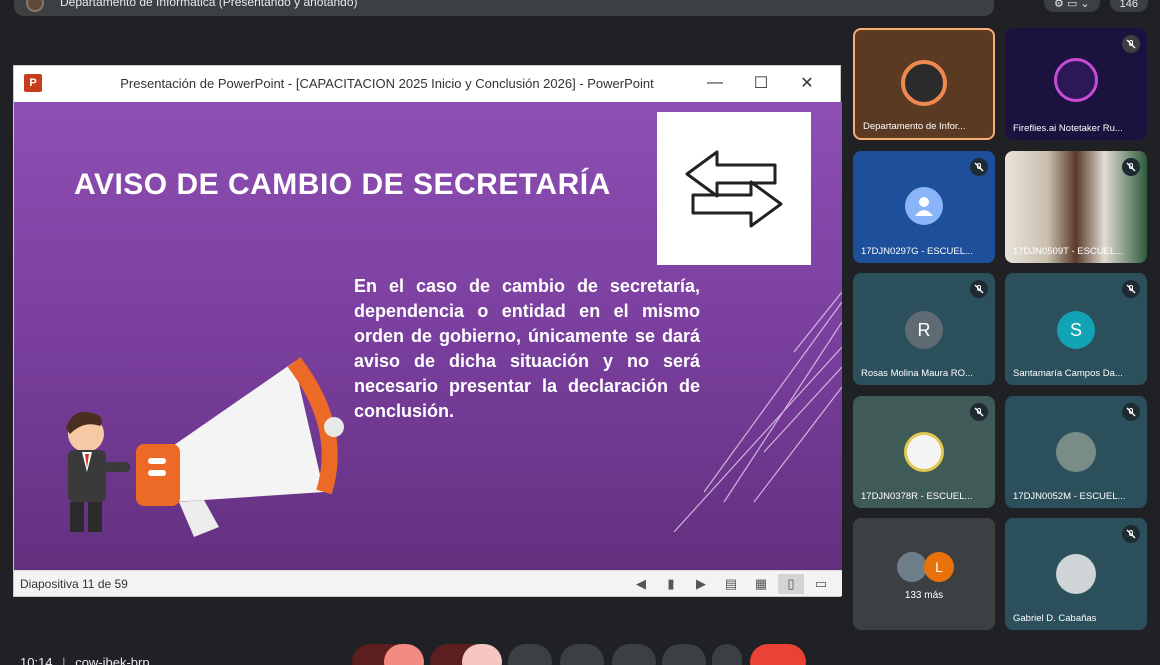  What do you see at coordinates (1052, 654) in the screenshot?
I see `info-icon` at bounding box center [1052, 654].